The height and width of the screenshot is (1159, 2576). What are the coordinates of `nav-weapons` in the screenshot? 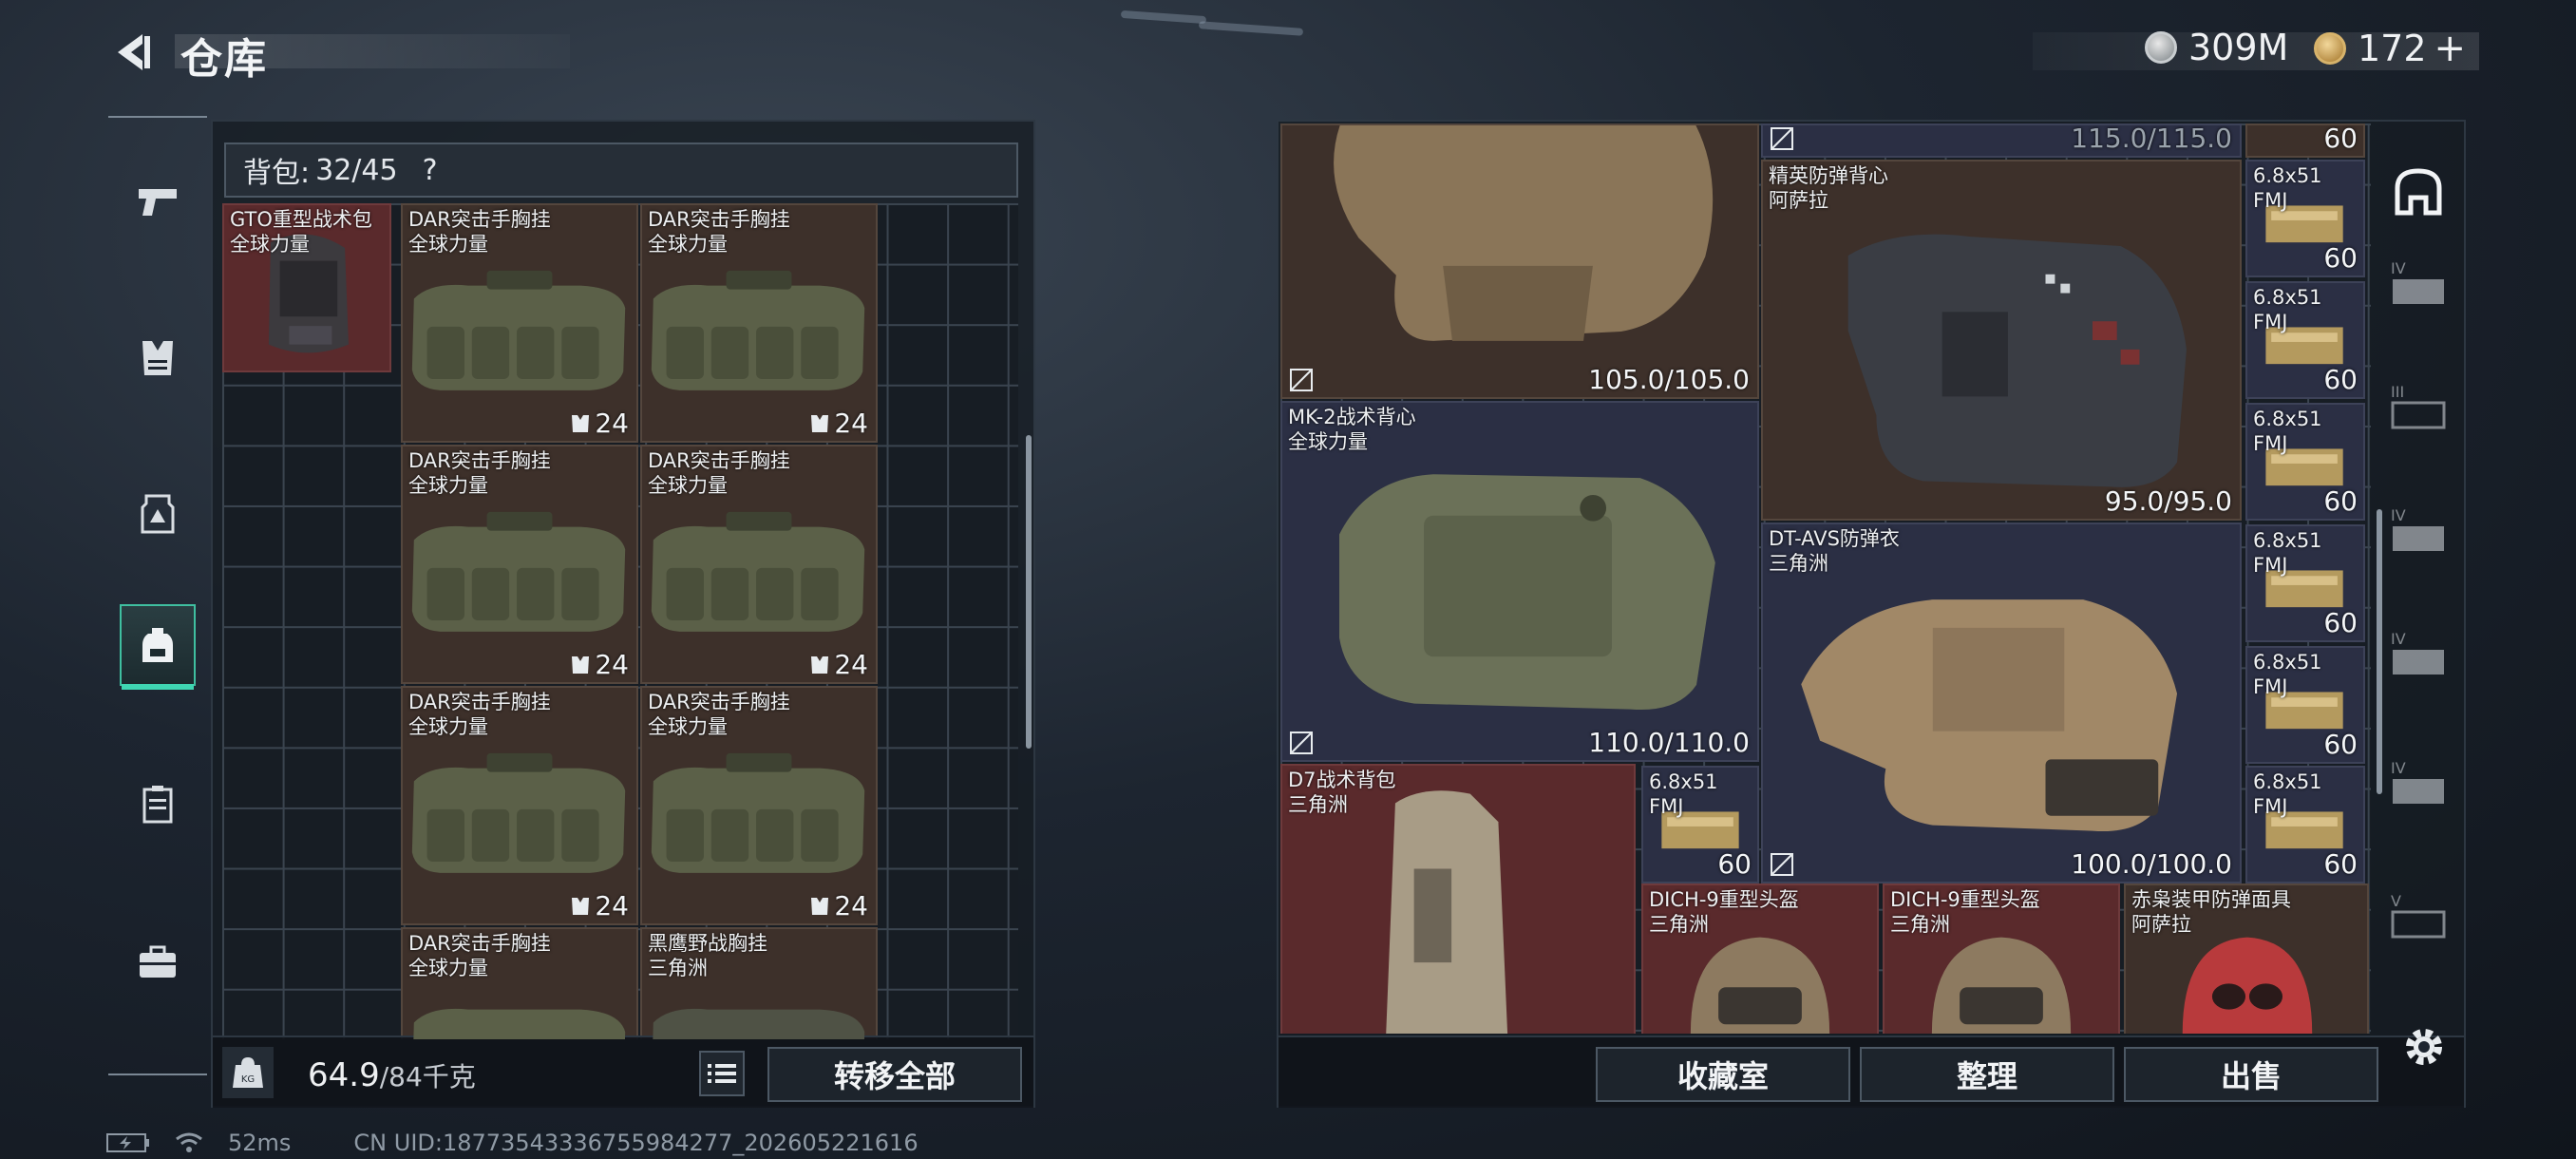 It's located at (158, 200).